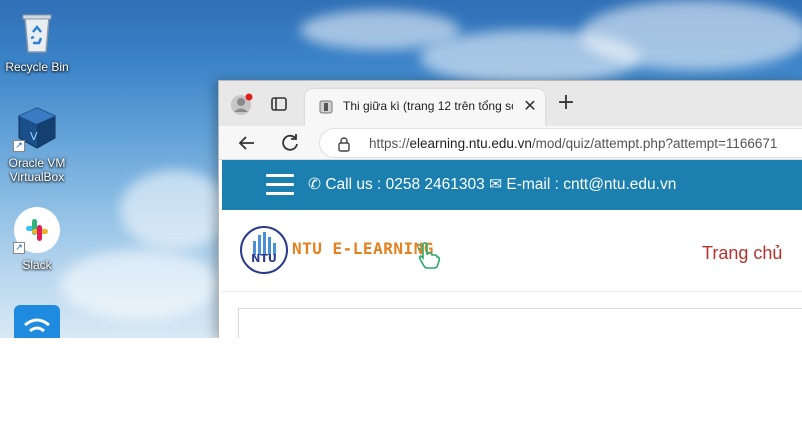  I want to click on desktop-icon-wifi-app, so click(37, 321).